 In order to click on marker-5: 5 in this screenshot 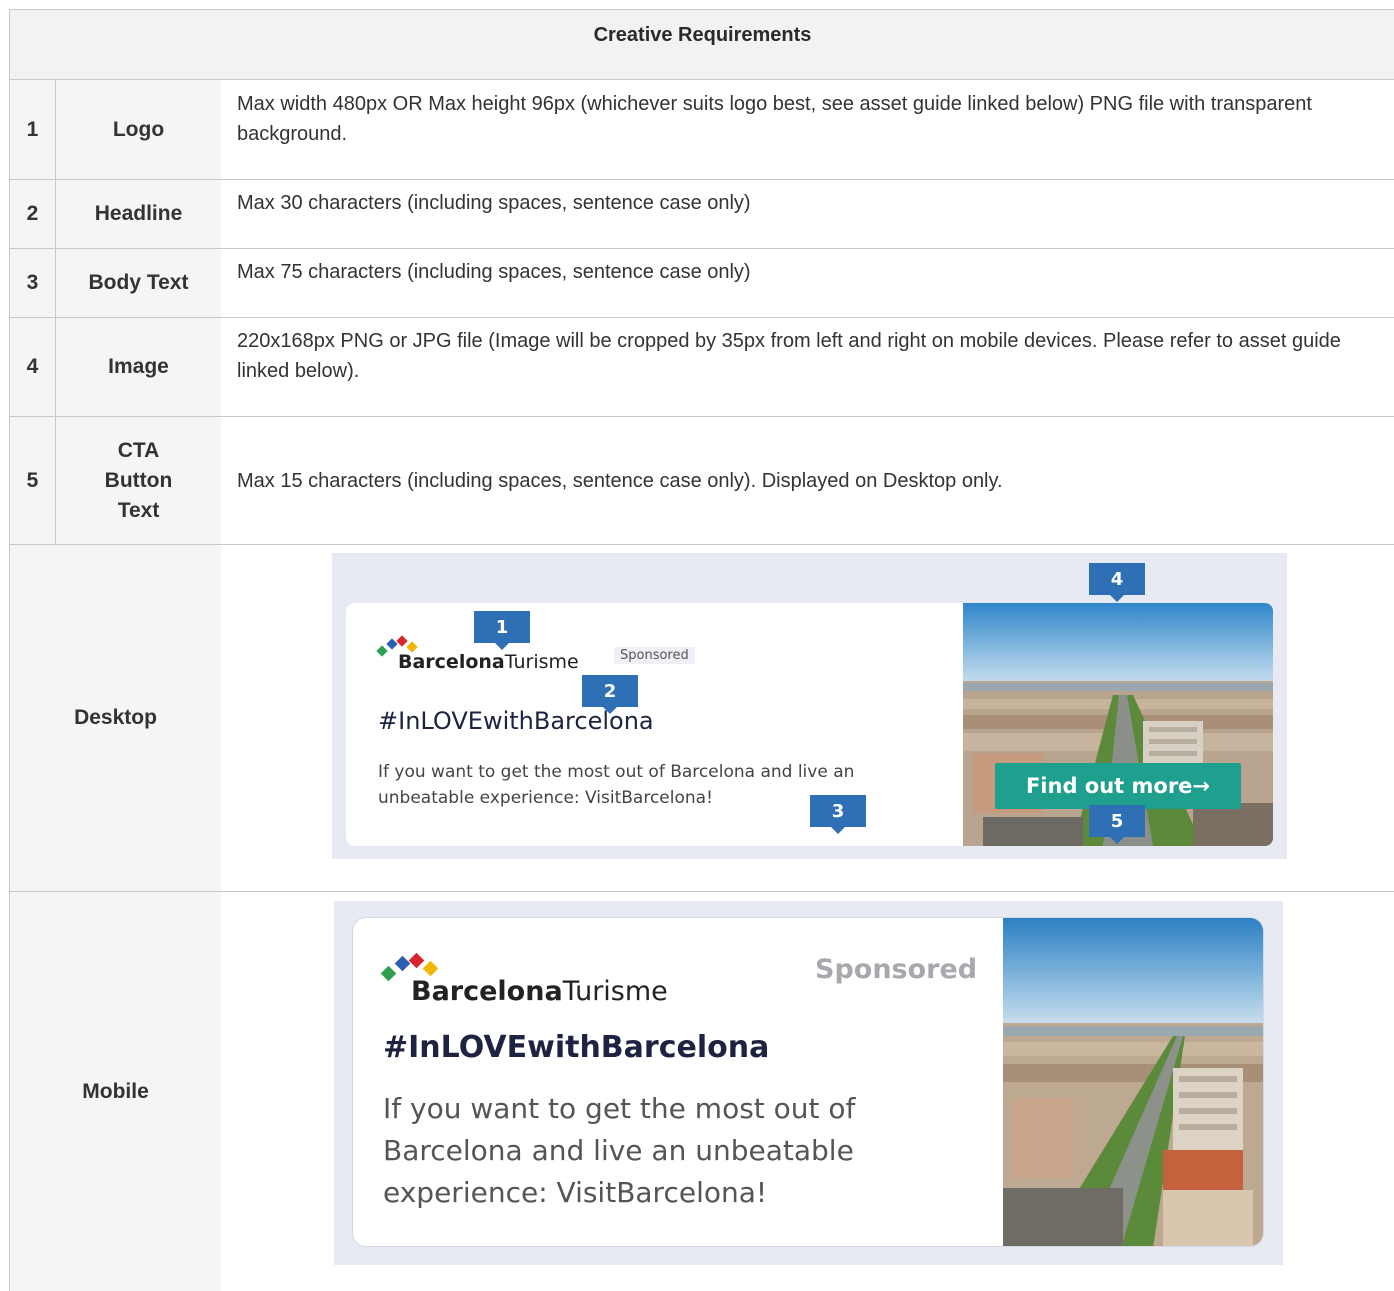, I will do `click(1117, 824)`.